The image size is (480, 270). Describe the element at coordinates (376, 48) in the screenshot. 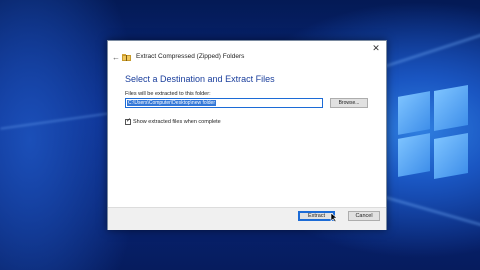

I see `close-icon: ✕` at that location.